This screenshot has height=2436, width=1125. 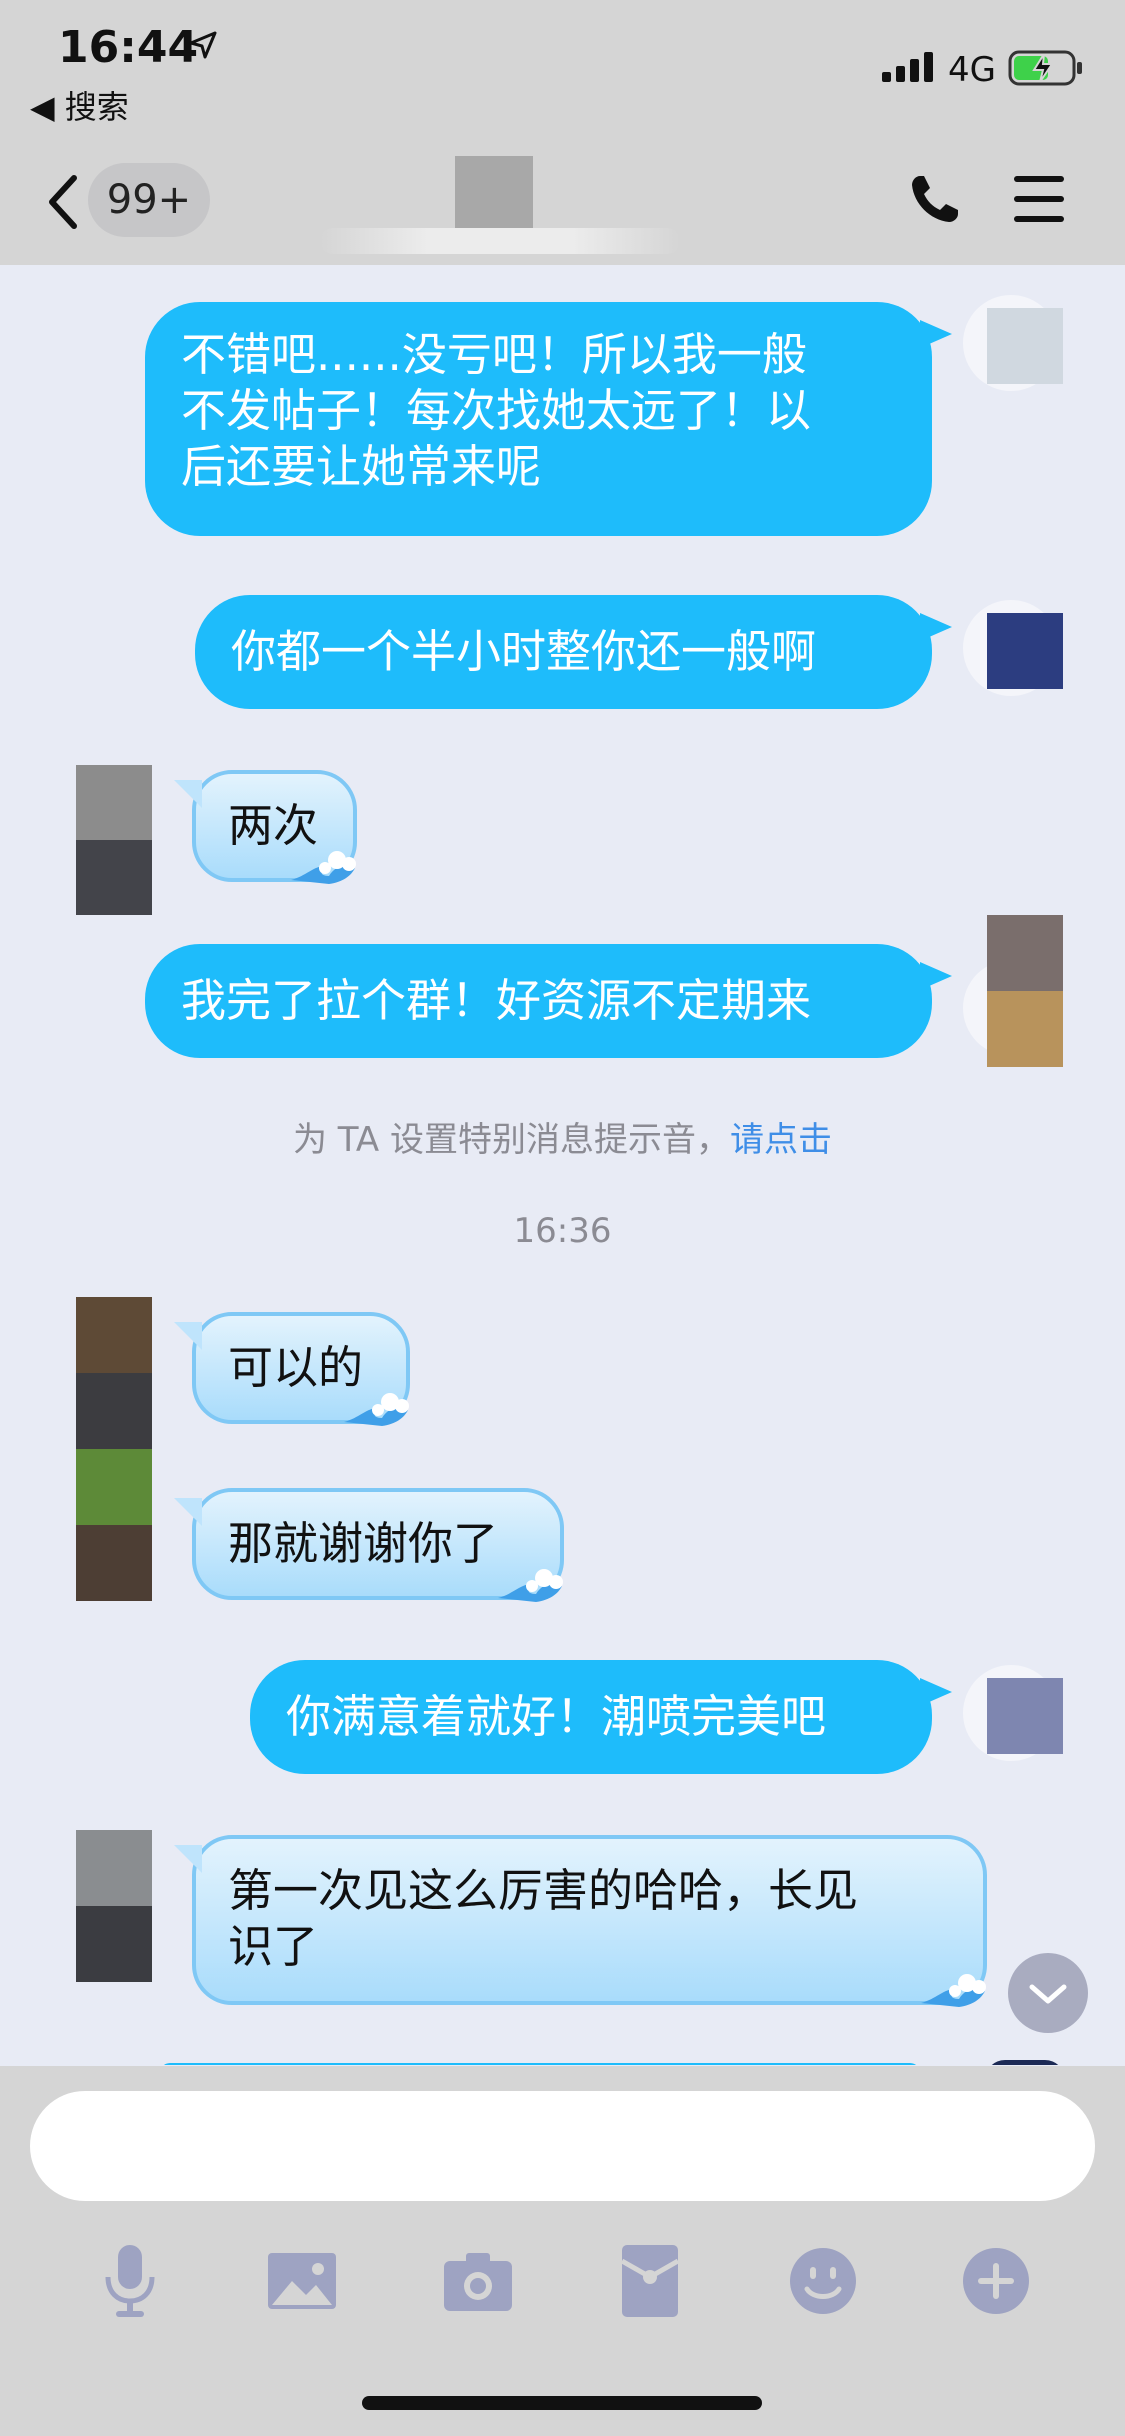 I want to click on back-to-app-link: ◀ 搜索, so click(x=79, y=105).